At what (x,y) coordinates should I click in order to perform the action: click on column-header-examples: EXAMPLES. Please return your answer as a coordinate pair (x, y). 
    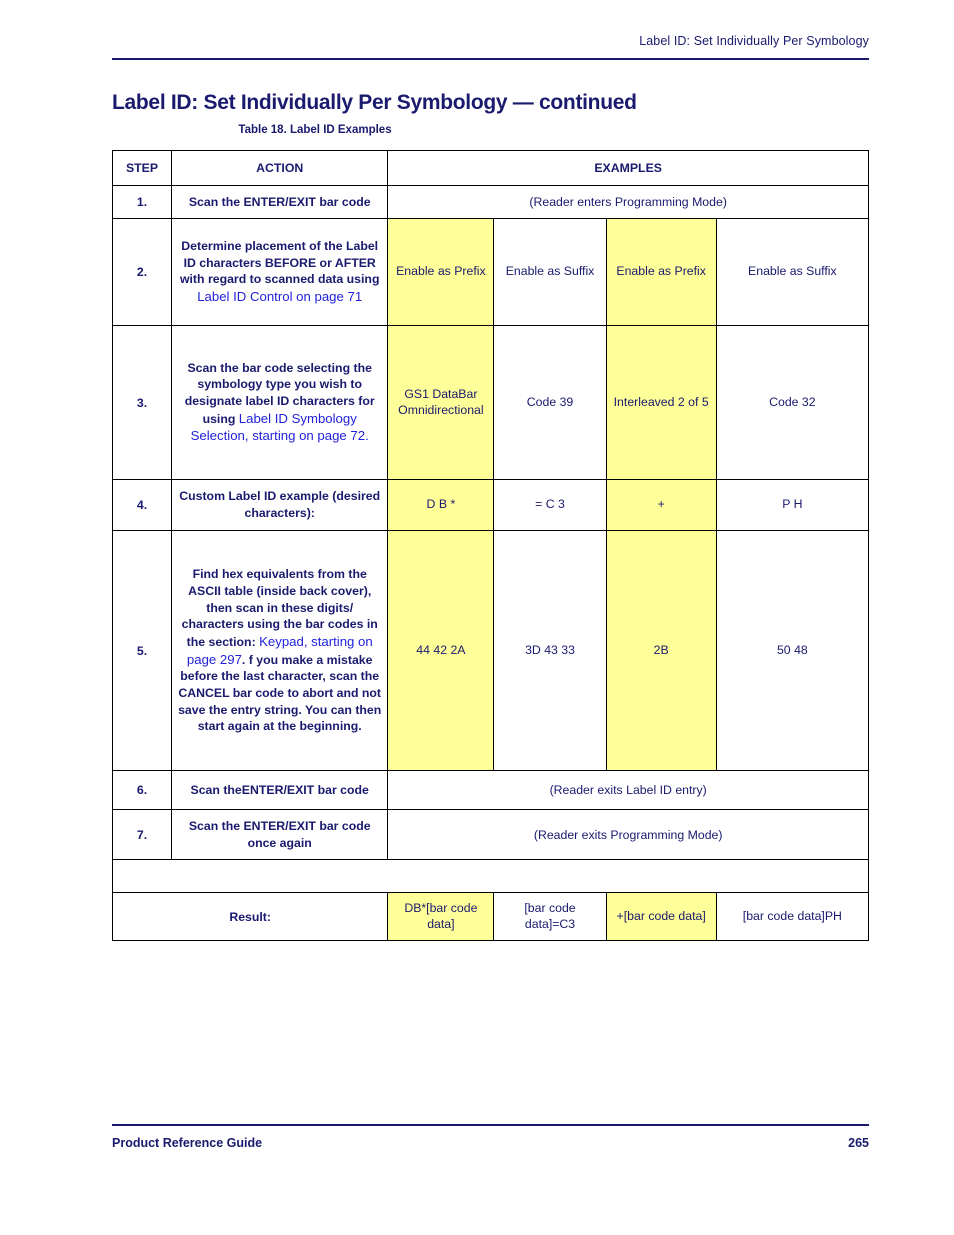
    Looking at the image, I should click on (628, 168).